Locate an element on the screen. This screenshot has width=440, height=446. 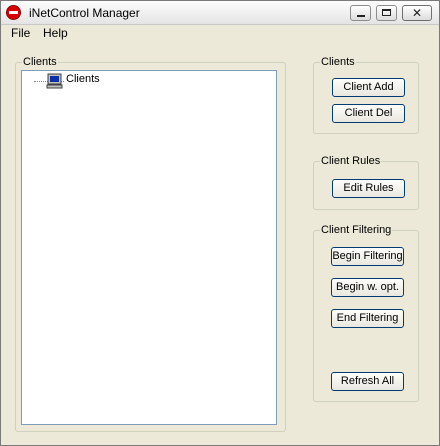
maximize-icon is located at coordinates (386, 12).